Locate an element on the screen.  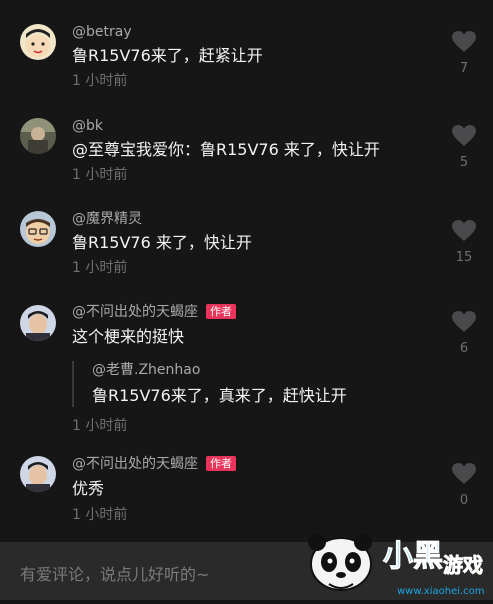
watermark-logo: 小黑 游戏 www.xiaohei.com is located at coordinates (393, 560).